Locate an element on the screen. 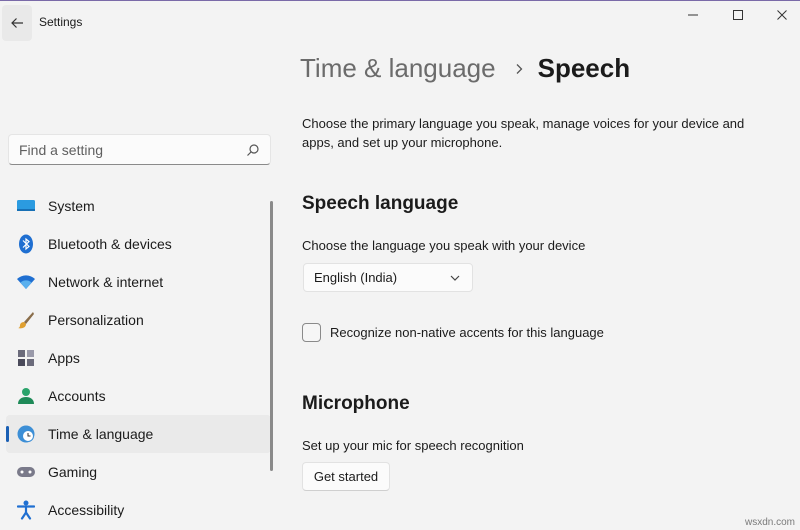 The width and height of the screenshot is (800, 530). speech-language-selected: English (India) is located at coordinates (356, 277).